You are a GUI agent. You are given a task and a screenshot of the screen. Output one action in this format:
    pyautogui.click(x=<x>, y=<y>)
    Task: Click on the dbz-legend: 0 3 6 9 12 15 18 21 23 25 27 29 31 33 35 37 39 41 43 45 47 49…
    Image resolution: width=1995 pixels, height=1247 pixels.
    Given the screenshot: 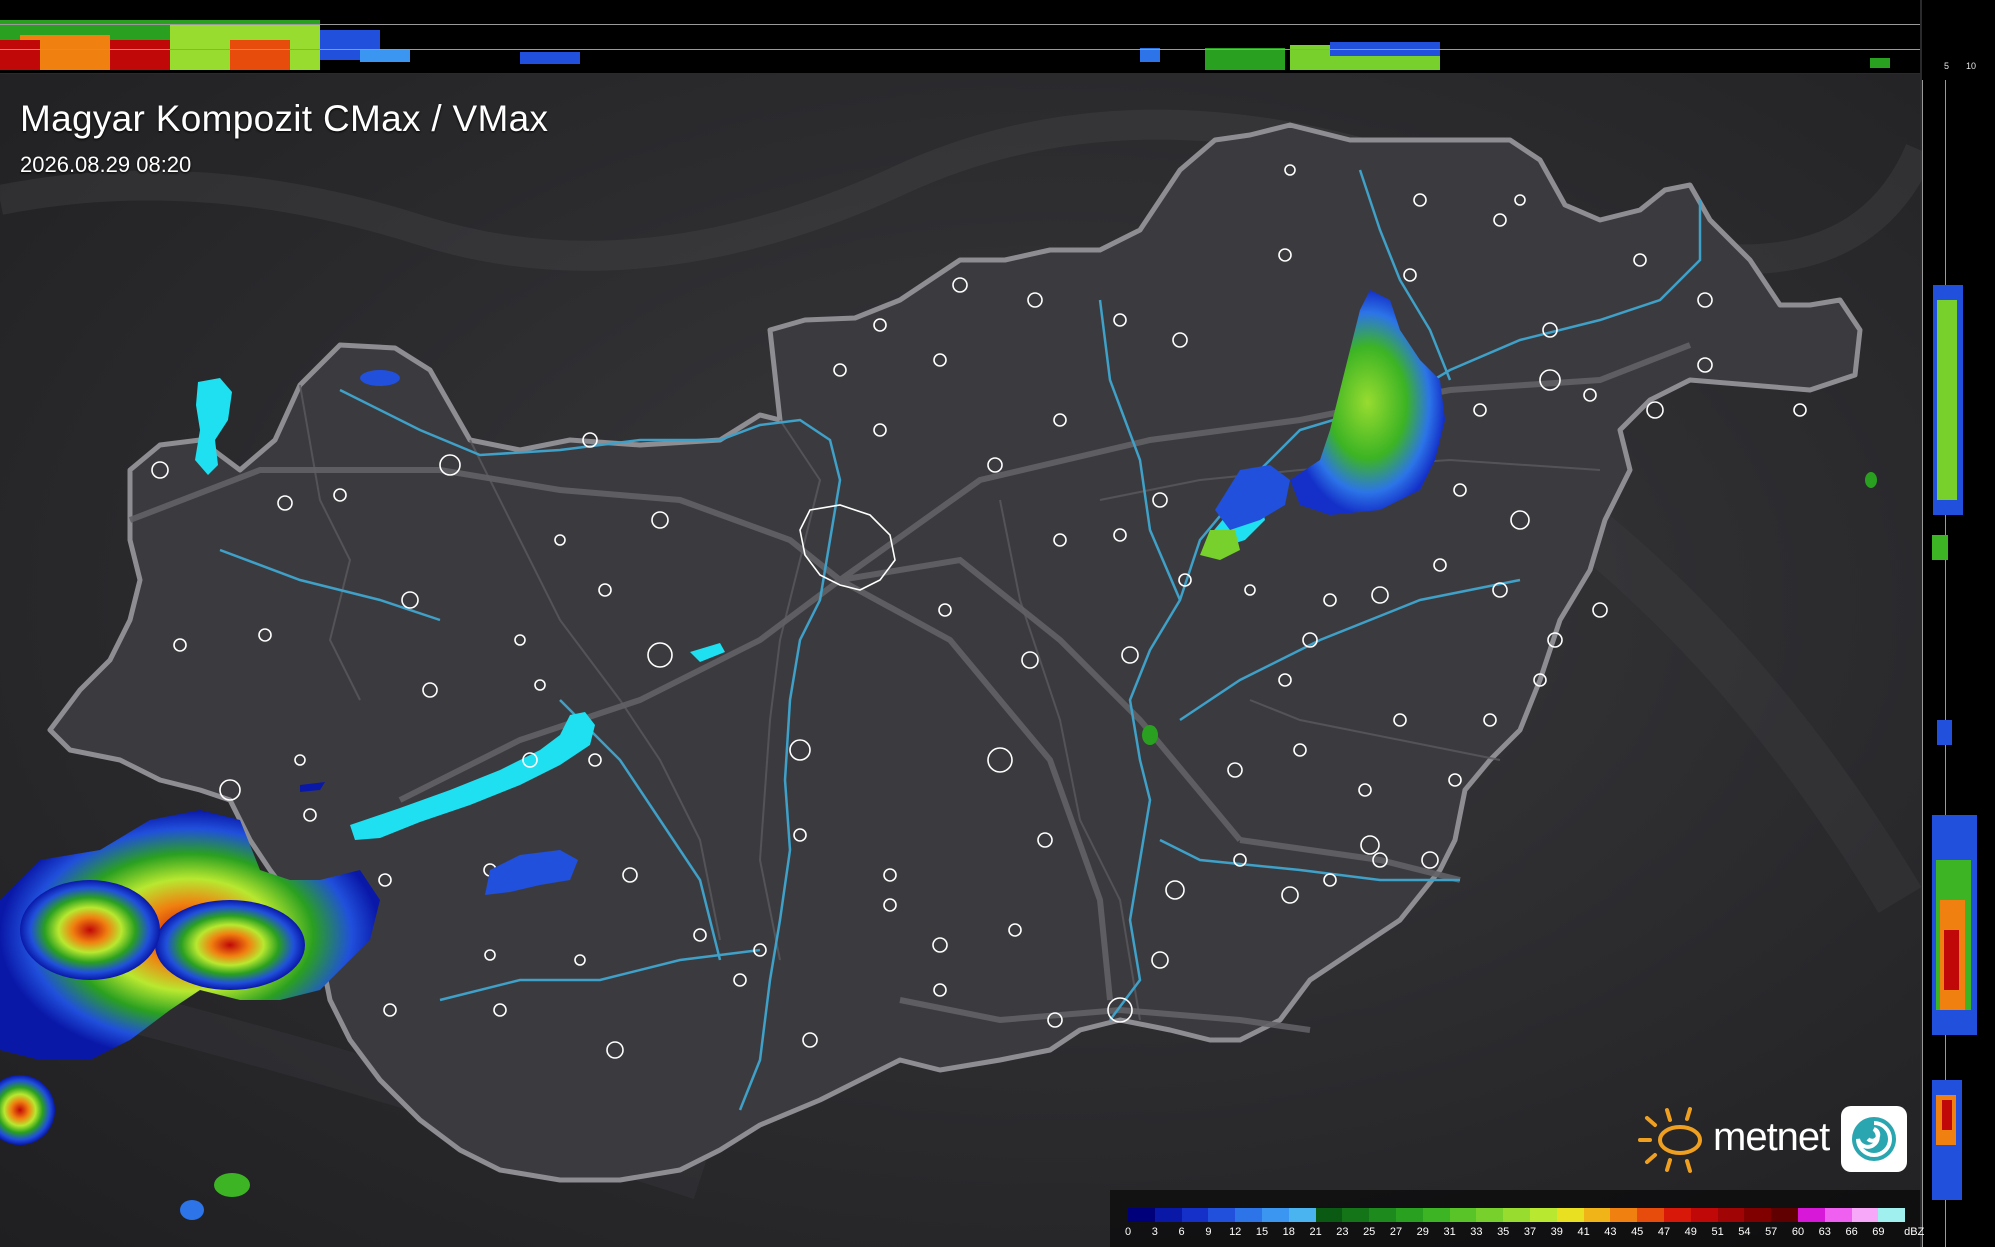 What is the action you would take?
    pyautogui.click(x=1517, y=1218)
    